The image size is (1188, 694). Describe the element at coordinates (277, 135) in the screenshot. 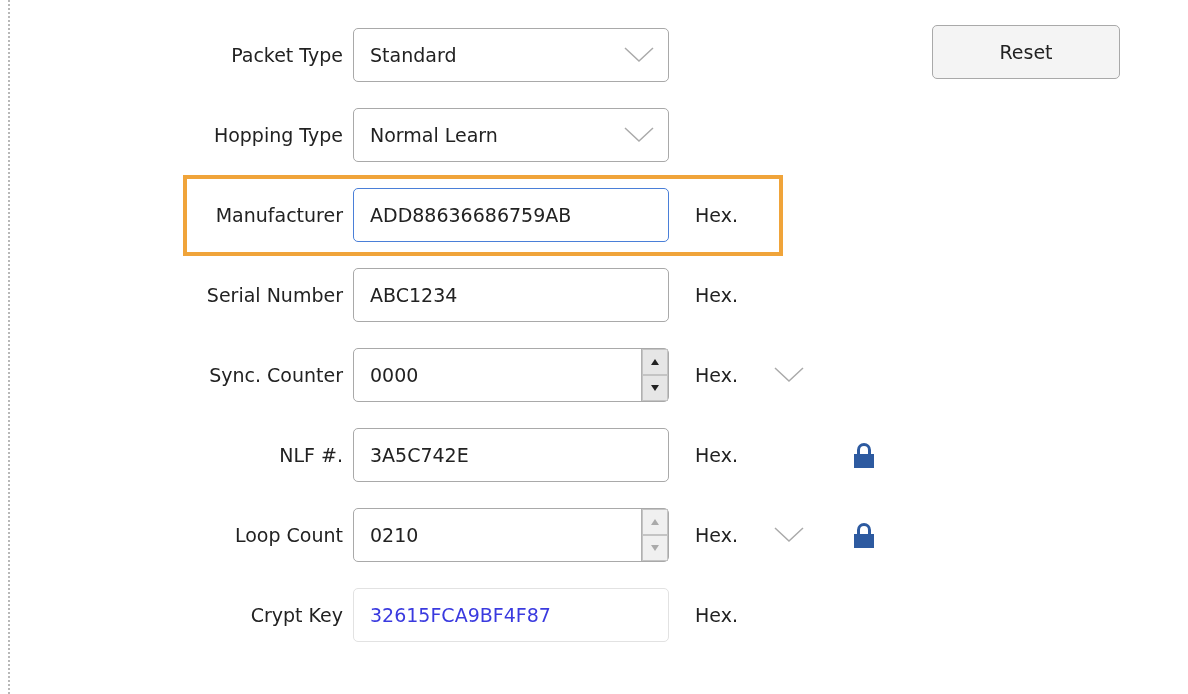

I see `field-label: Hopping Type` at that location.